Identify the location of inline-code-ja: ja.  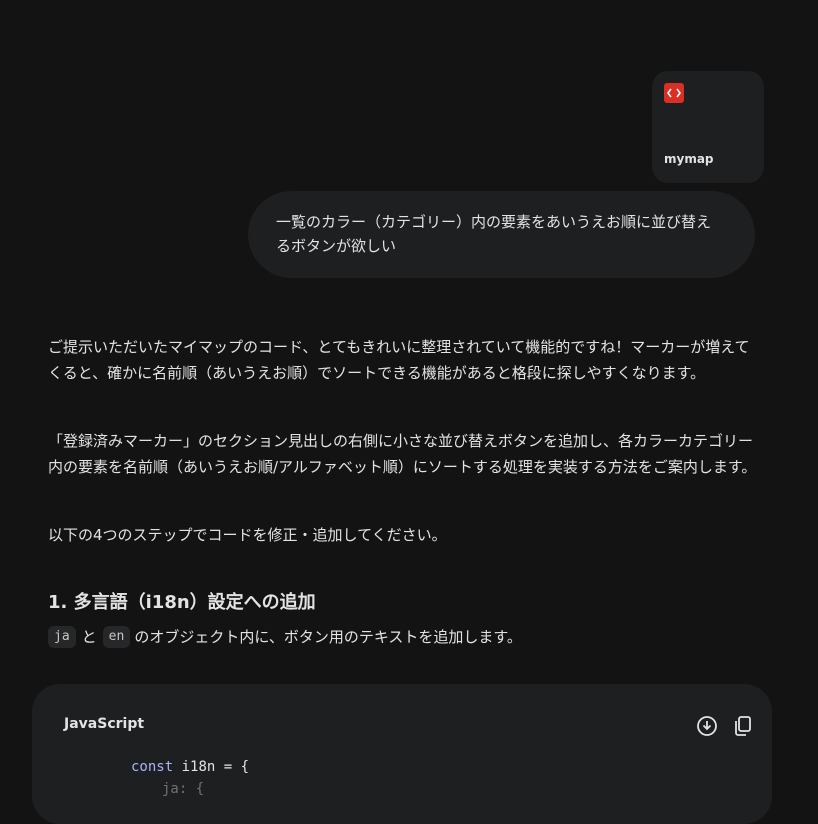
(62, 637).